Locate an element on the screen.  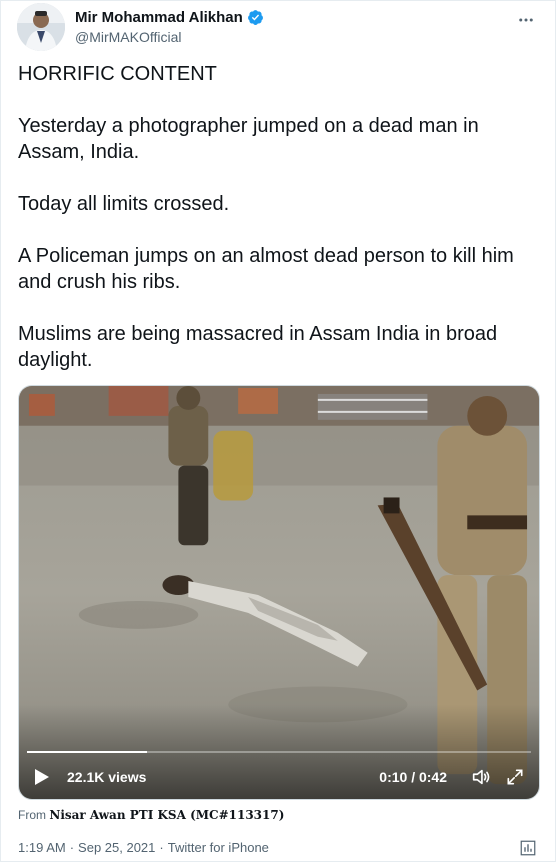
volume-icon is located at coordinates (481, 777).